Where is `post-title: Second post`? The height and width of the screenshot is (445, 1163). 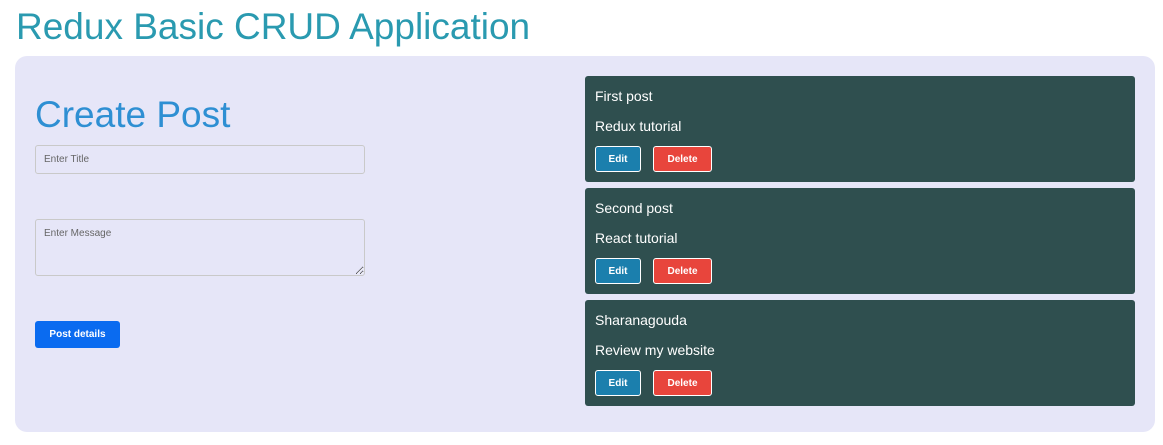
post-title: Second post is located at coordinates (634, 208).